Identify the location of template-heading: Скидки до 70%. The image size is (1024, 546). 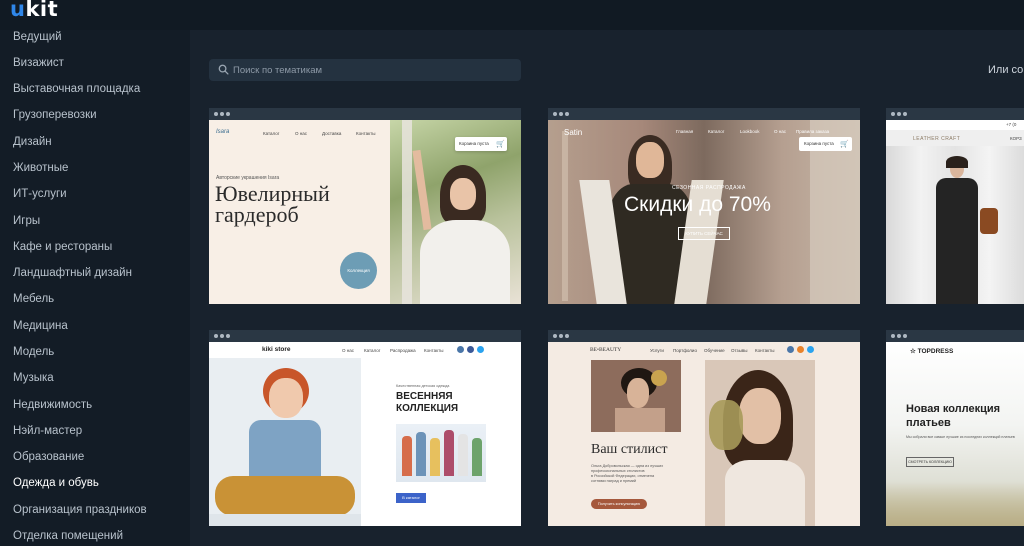
(697, 204).